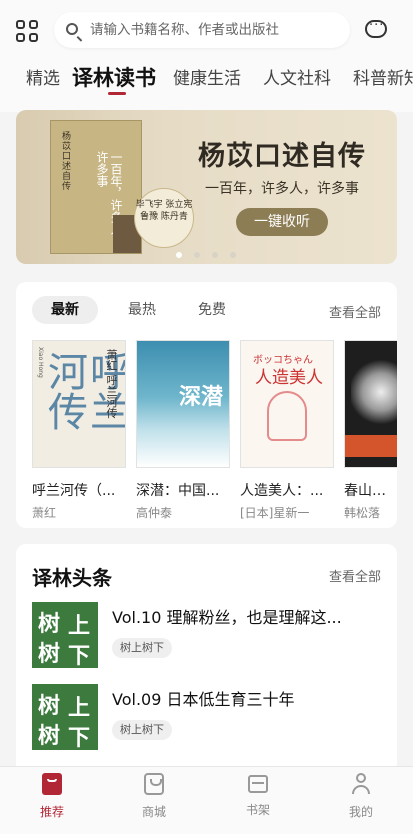 This screenshot has width=413, height=834. I want to click on news-item: 树 上 树 下 Vol.10 理解粉丝，也是理解这... 树上树下, so click(206, 635).